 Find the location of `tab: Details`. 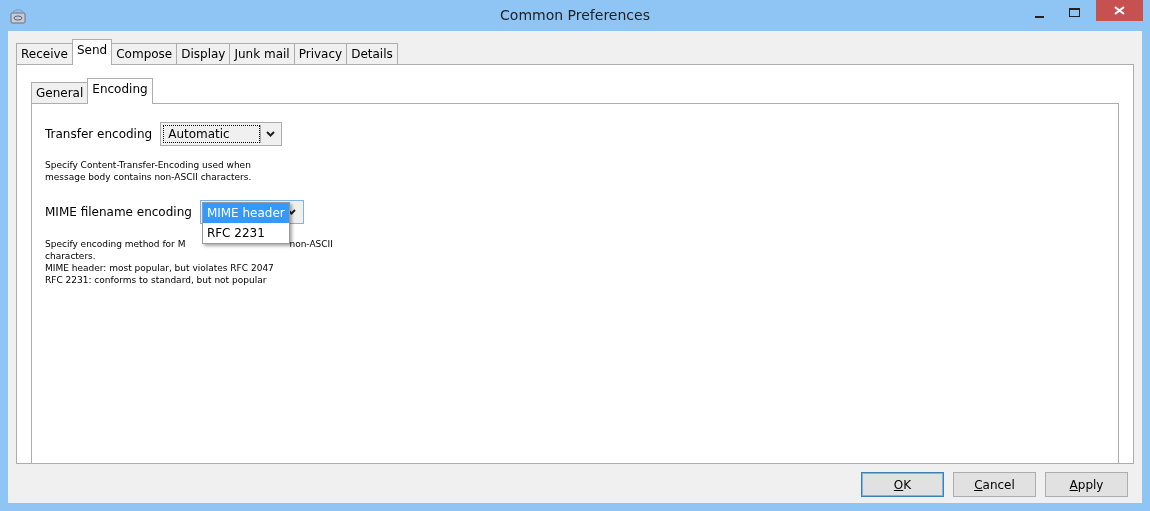

tab: Details is located at coordinates (372, 53).